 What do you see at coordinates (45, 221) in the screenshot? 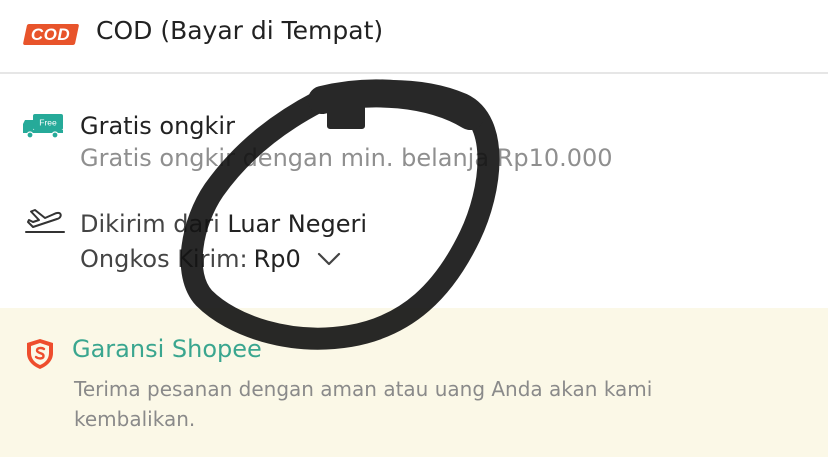
I see `airplane-icon` at bounding box center [45, 221].